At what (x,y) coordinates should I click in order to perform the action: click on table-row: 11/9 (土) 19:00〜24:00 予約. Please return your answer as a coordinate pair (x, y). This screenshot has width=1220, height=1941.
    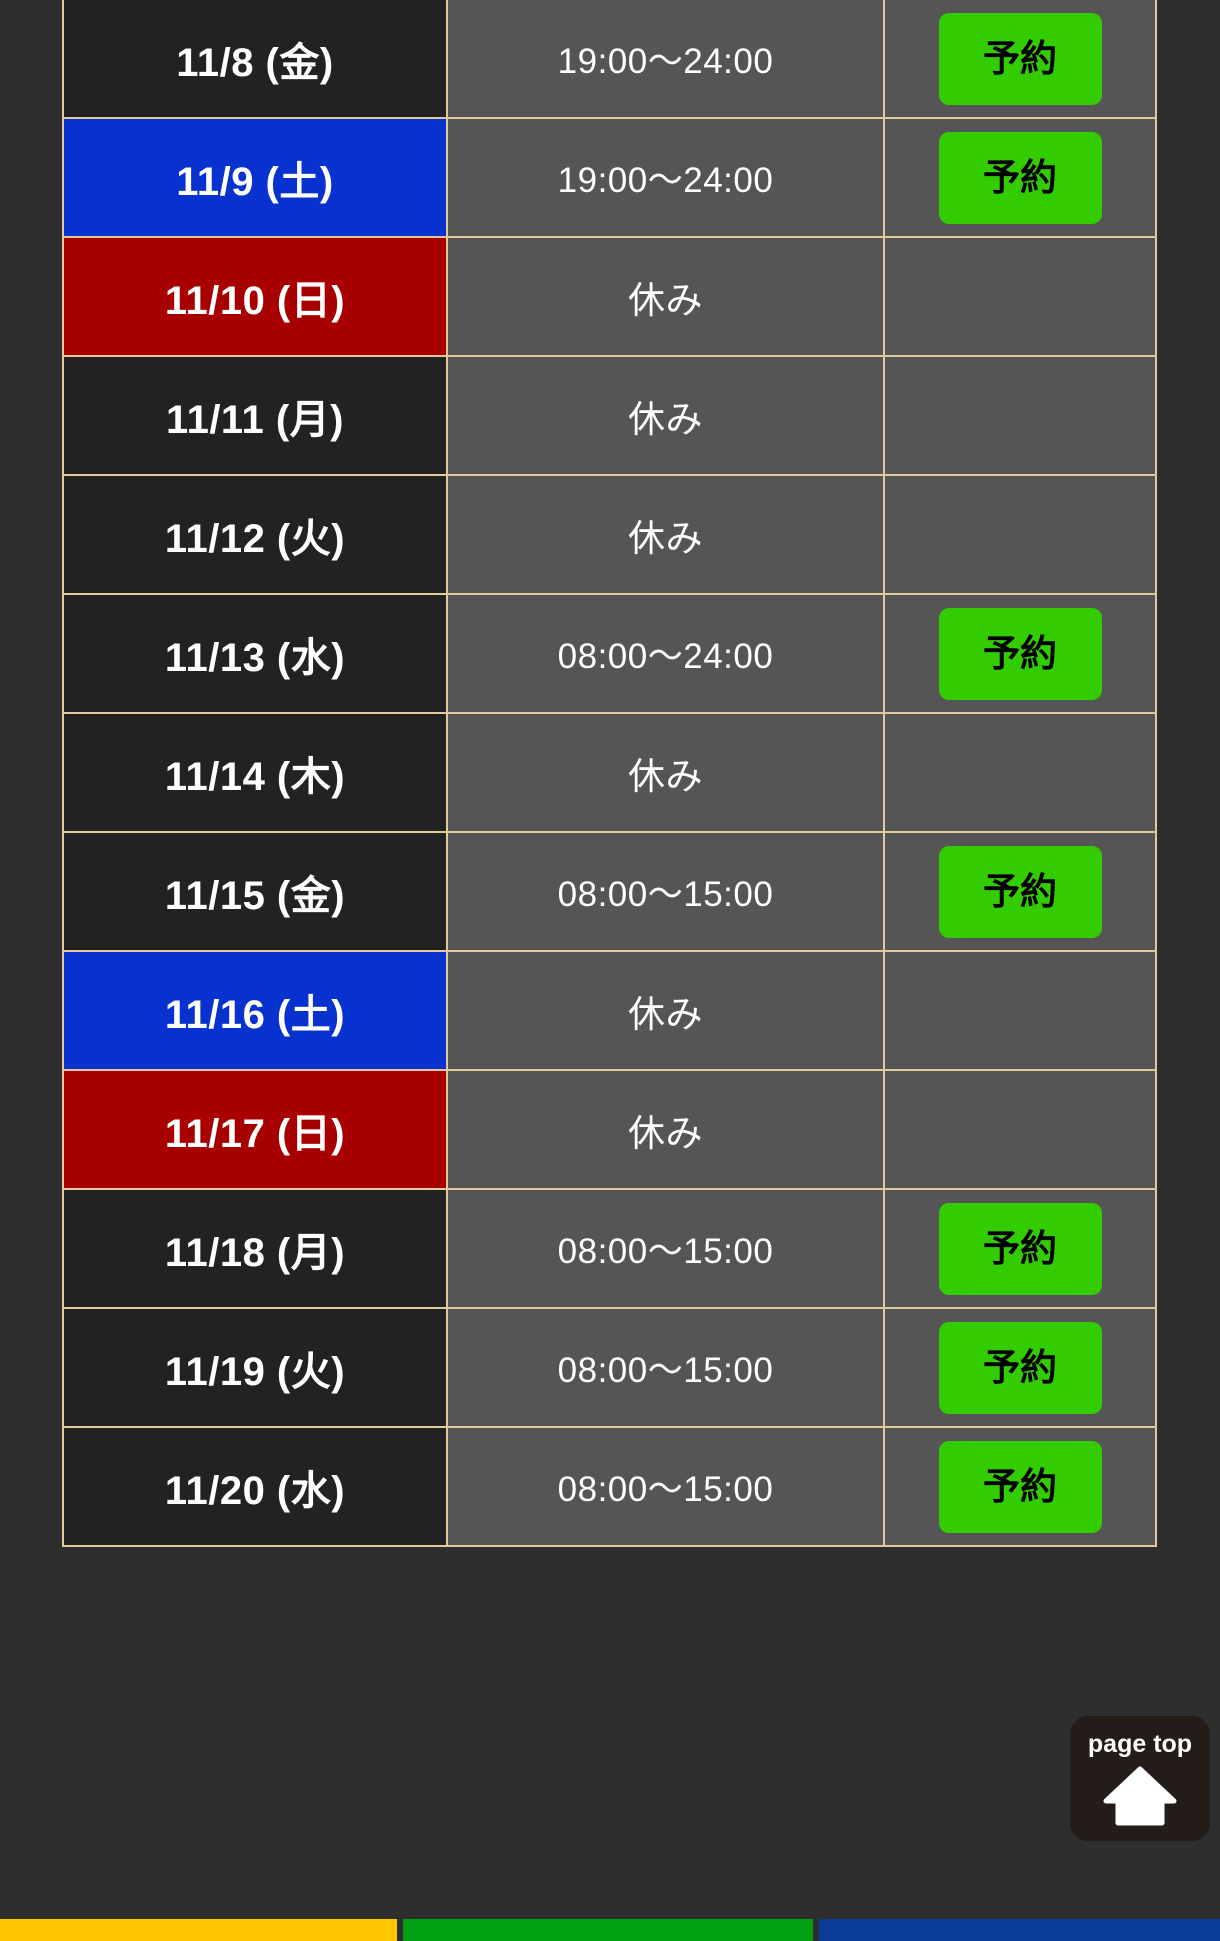
    Looking at the image, I should click on (609, 177).